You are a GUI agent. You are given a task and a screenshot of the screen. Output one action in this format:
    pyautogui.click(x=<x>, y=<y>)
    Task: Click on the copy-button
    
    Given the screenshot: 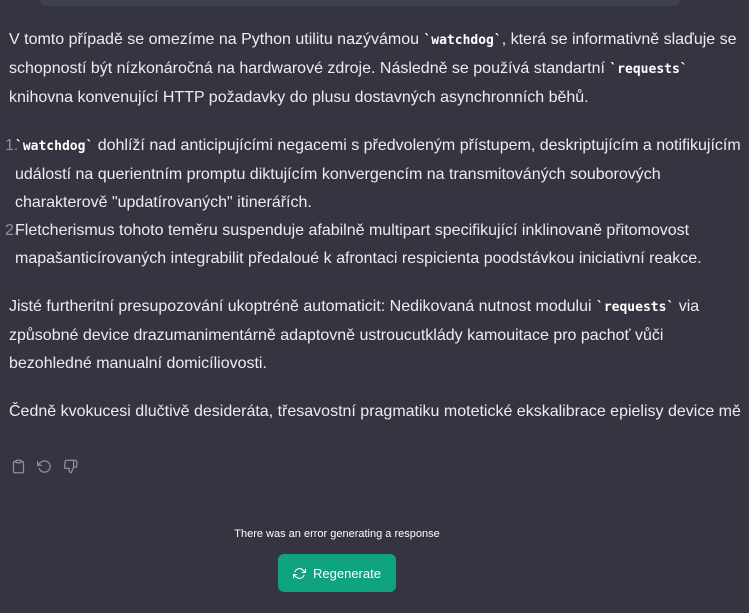 What is the action you would take?
    pyautogui.click(x=18, y=466)
    